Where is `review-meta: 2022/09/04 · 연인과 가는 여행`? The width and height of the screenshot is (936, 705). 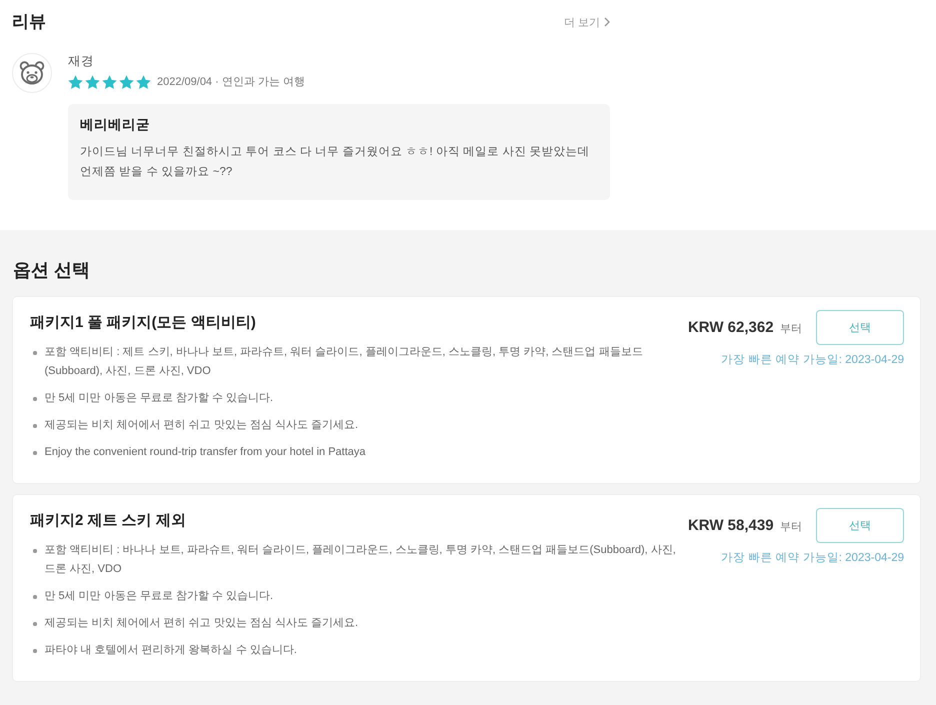 review-meta: 2022/09/04 · 연인과 가는 여행 is located at coordinates (231, 82).